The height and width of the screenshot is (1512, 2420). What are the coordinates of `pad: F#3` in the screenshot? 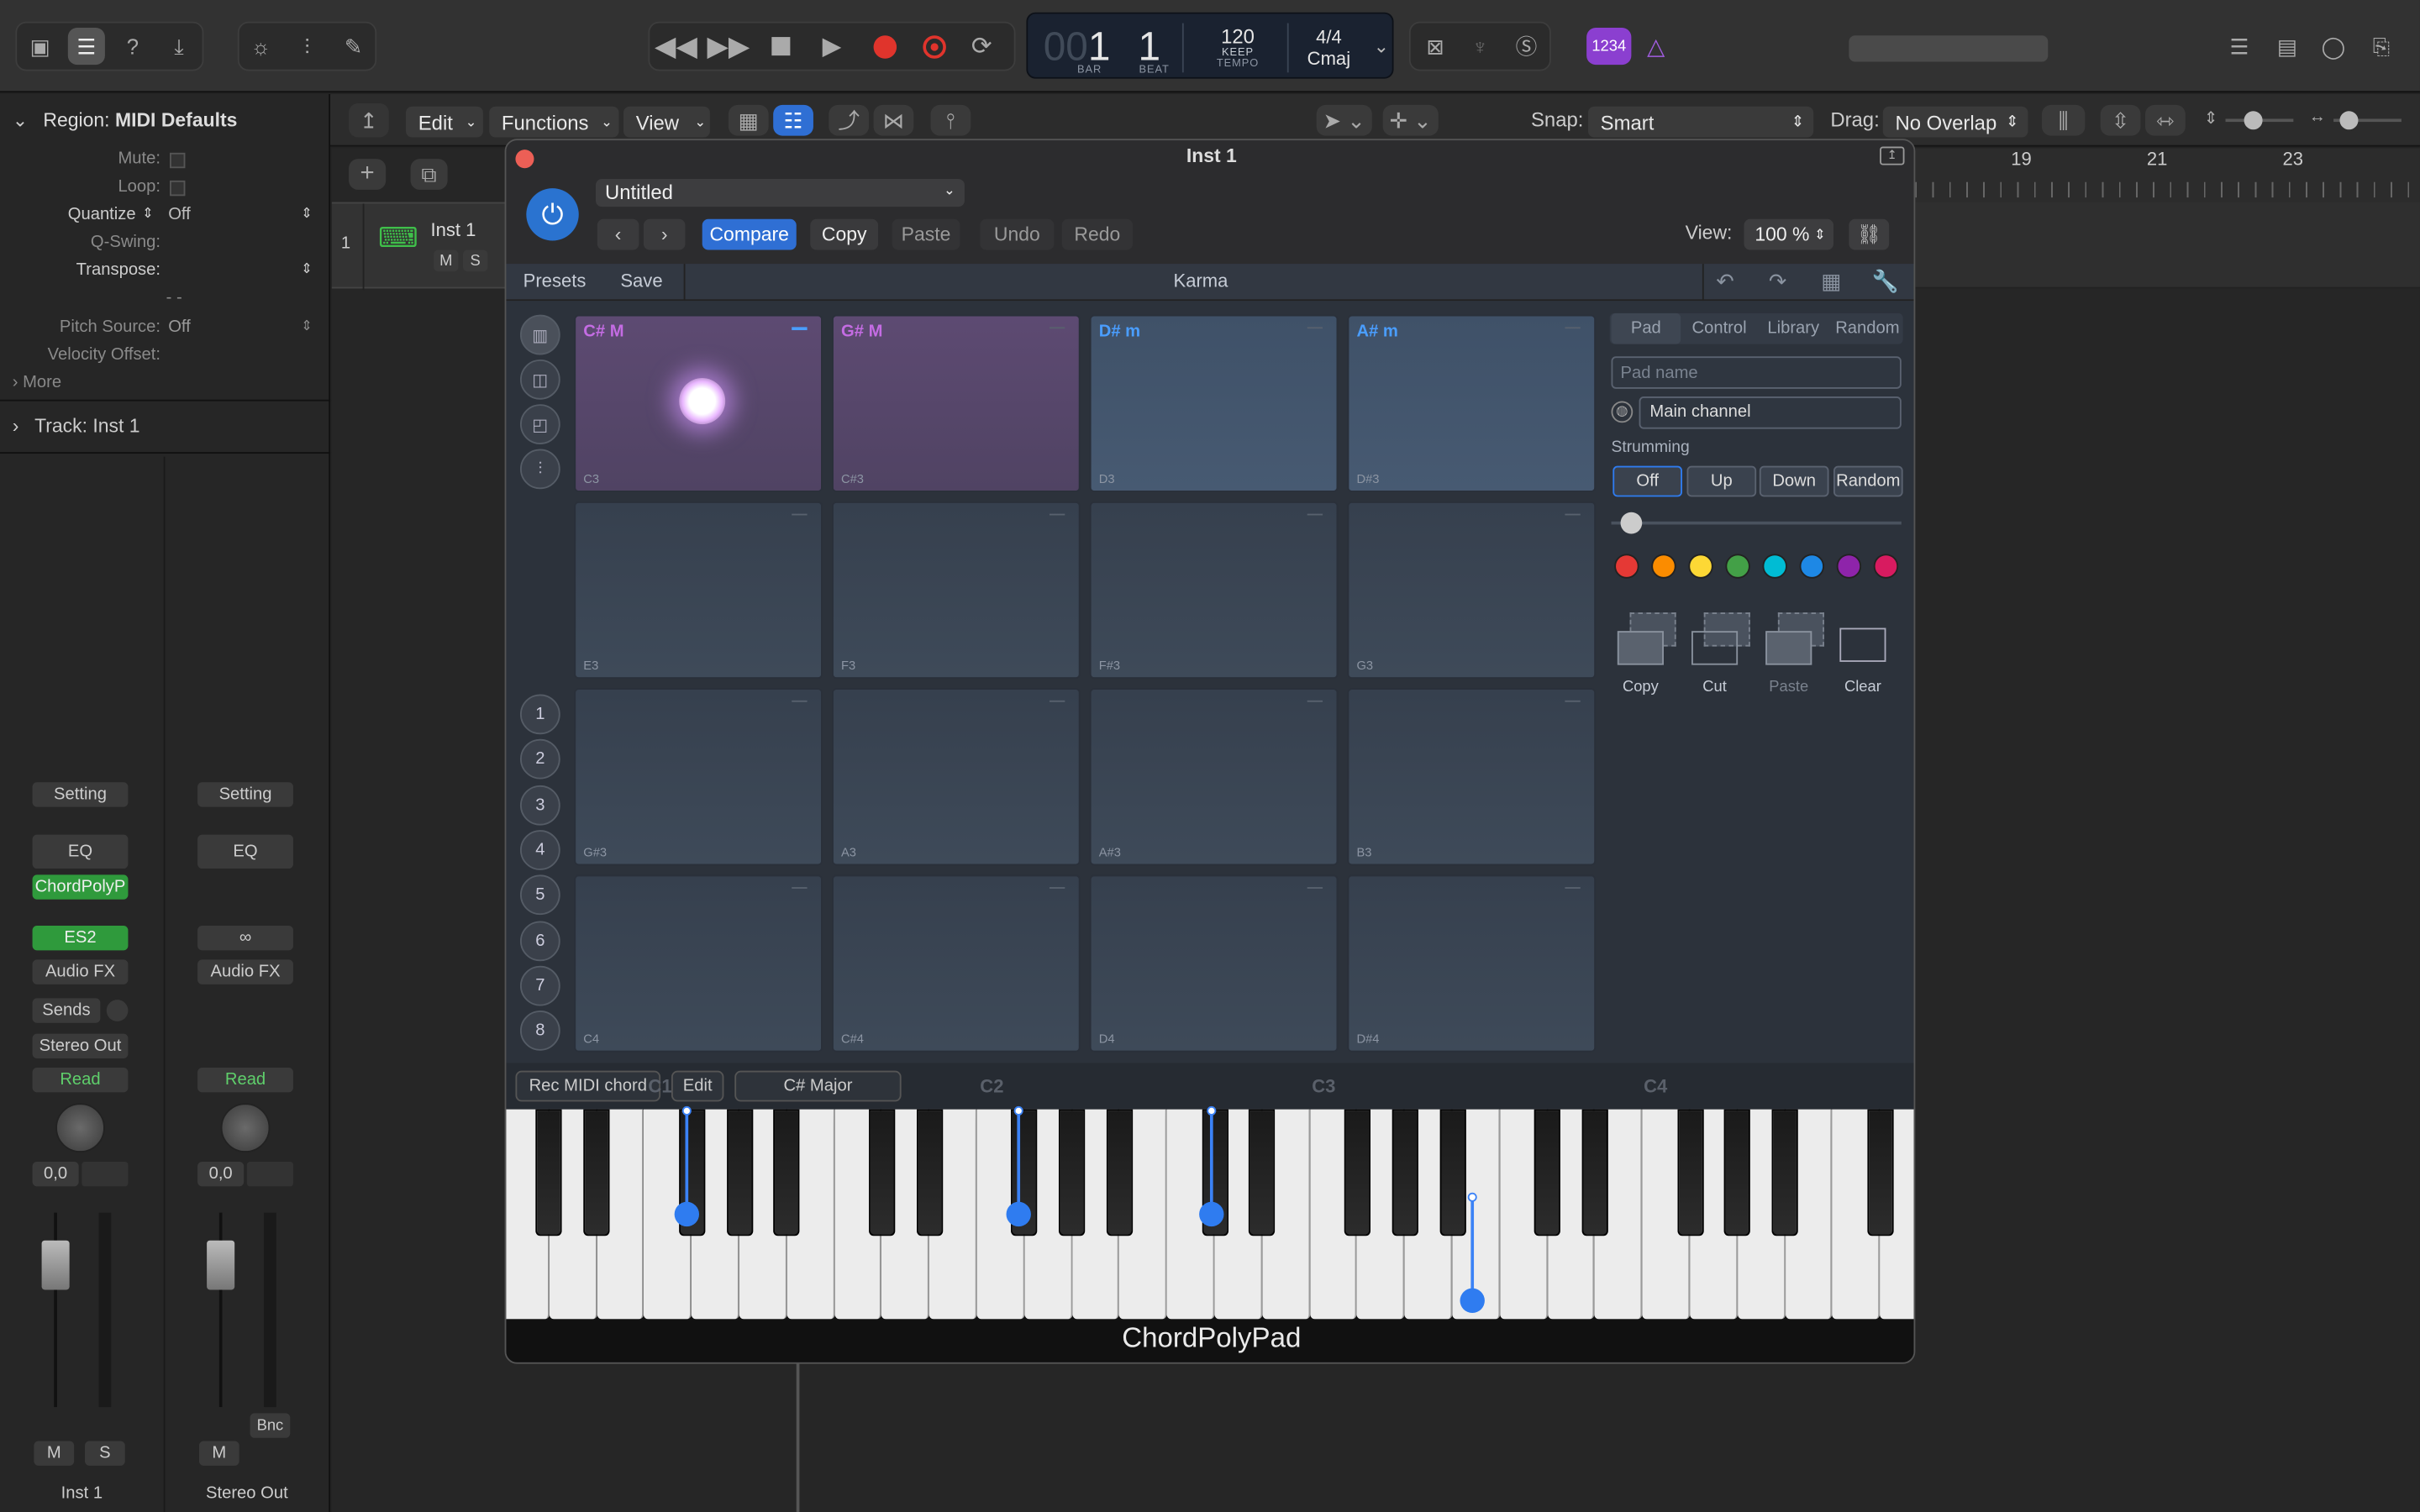 It's located at (1214, 590).